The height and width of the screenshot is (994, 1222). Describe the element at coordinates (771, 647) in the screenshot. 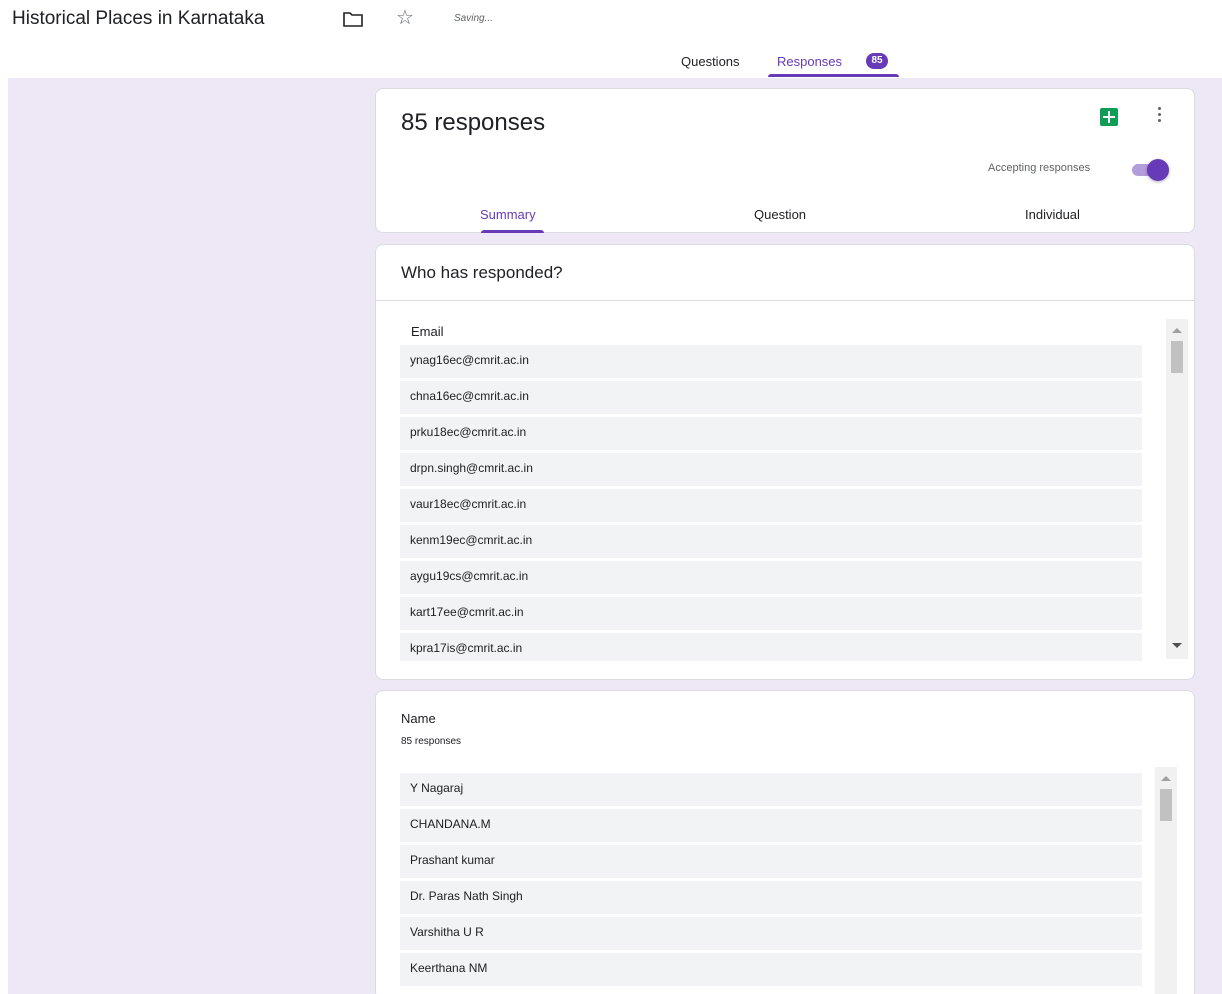

I see `email-row: kpra17is@cmrit.ac.in` at that location.